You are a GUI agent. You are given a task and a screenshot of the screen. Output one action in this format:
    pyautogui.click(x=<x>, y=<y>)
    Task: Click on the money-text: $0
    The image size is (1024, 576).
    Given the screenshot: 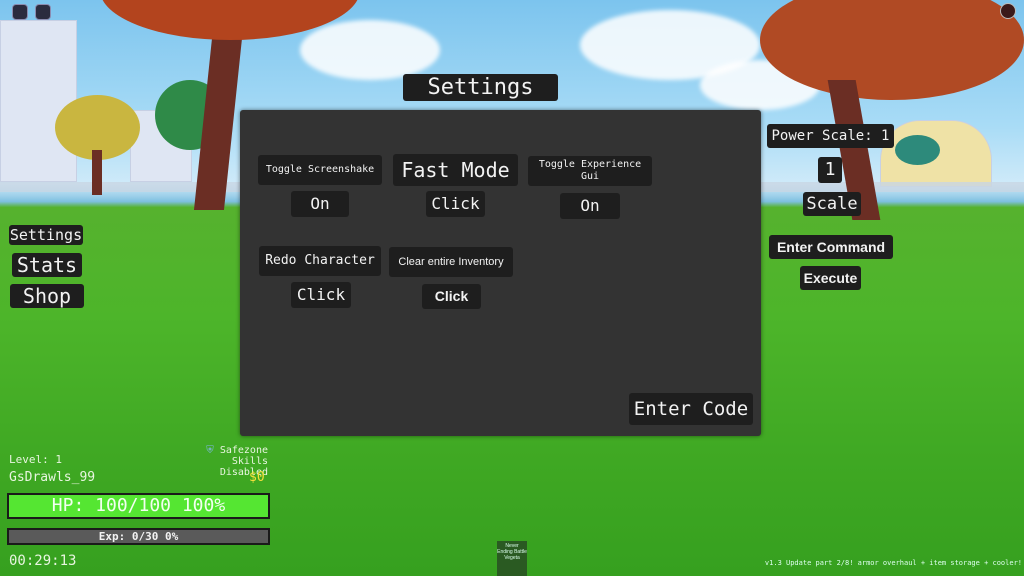 What is the action you would take?
    pyautogui.click(x=257, y=477)
    